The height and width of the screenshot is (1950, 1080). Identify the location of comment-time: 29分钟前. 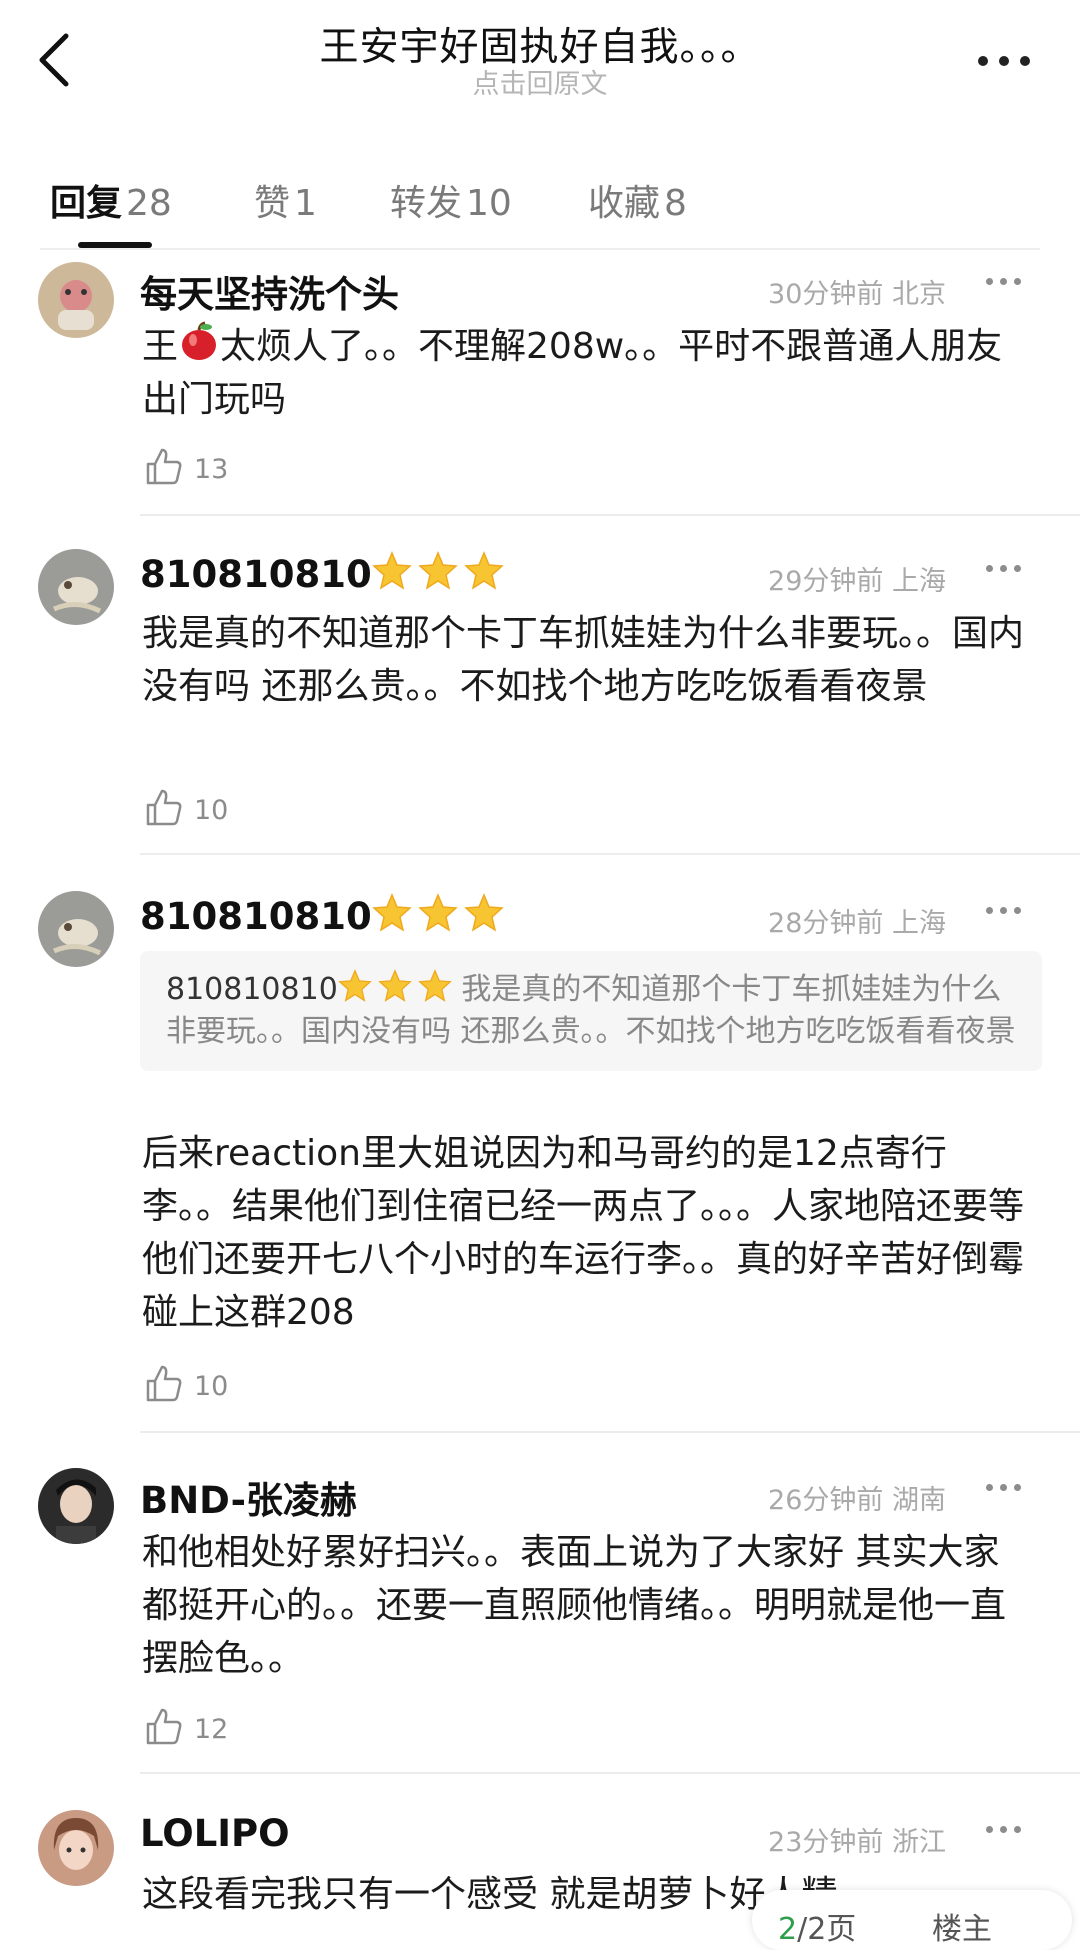
(826, 581).